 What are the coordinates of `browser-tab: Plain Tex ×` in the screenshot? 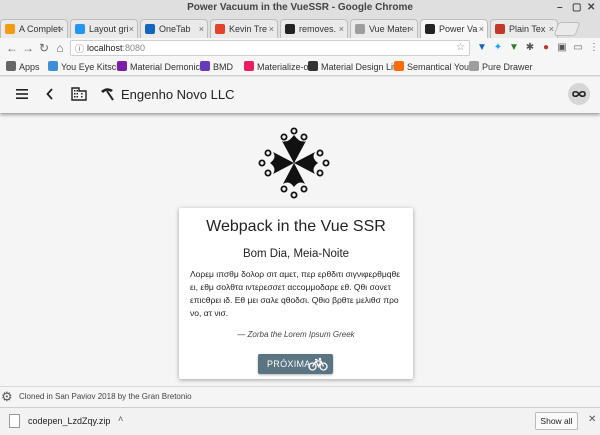 It's located at (524, 28).